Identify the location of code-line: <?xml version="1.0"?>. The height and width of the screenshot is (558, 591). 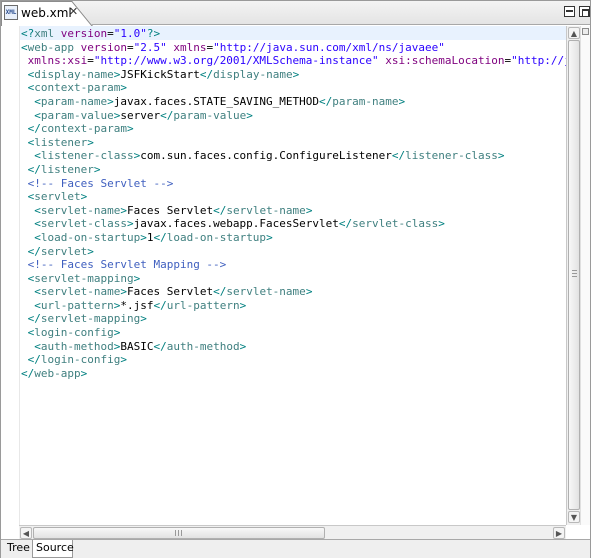
(293, 34).